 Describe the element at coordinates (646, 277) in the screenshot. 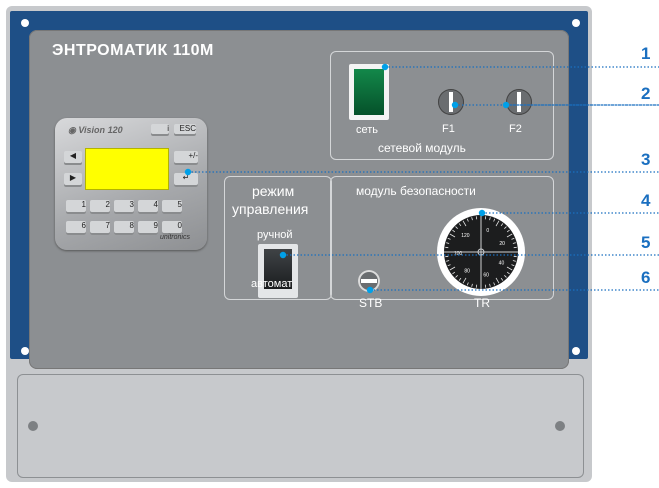

I see `callout-6: 6` at that location.